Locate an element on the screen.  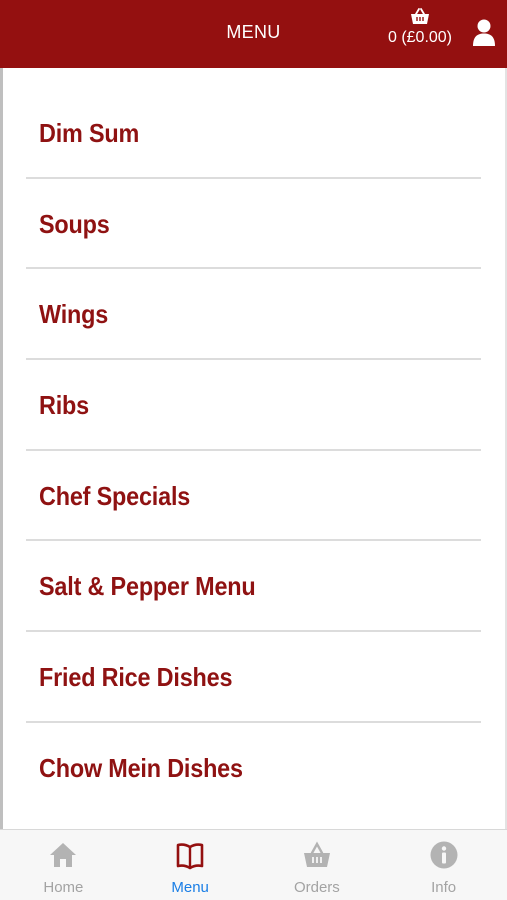
tab-label: Menu is located at coordinates (190, 887).